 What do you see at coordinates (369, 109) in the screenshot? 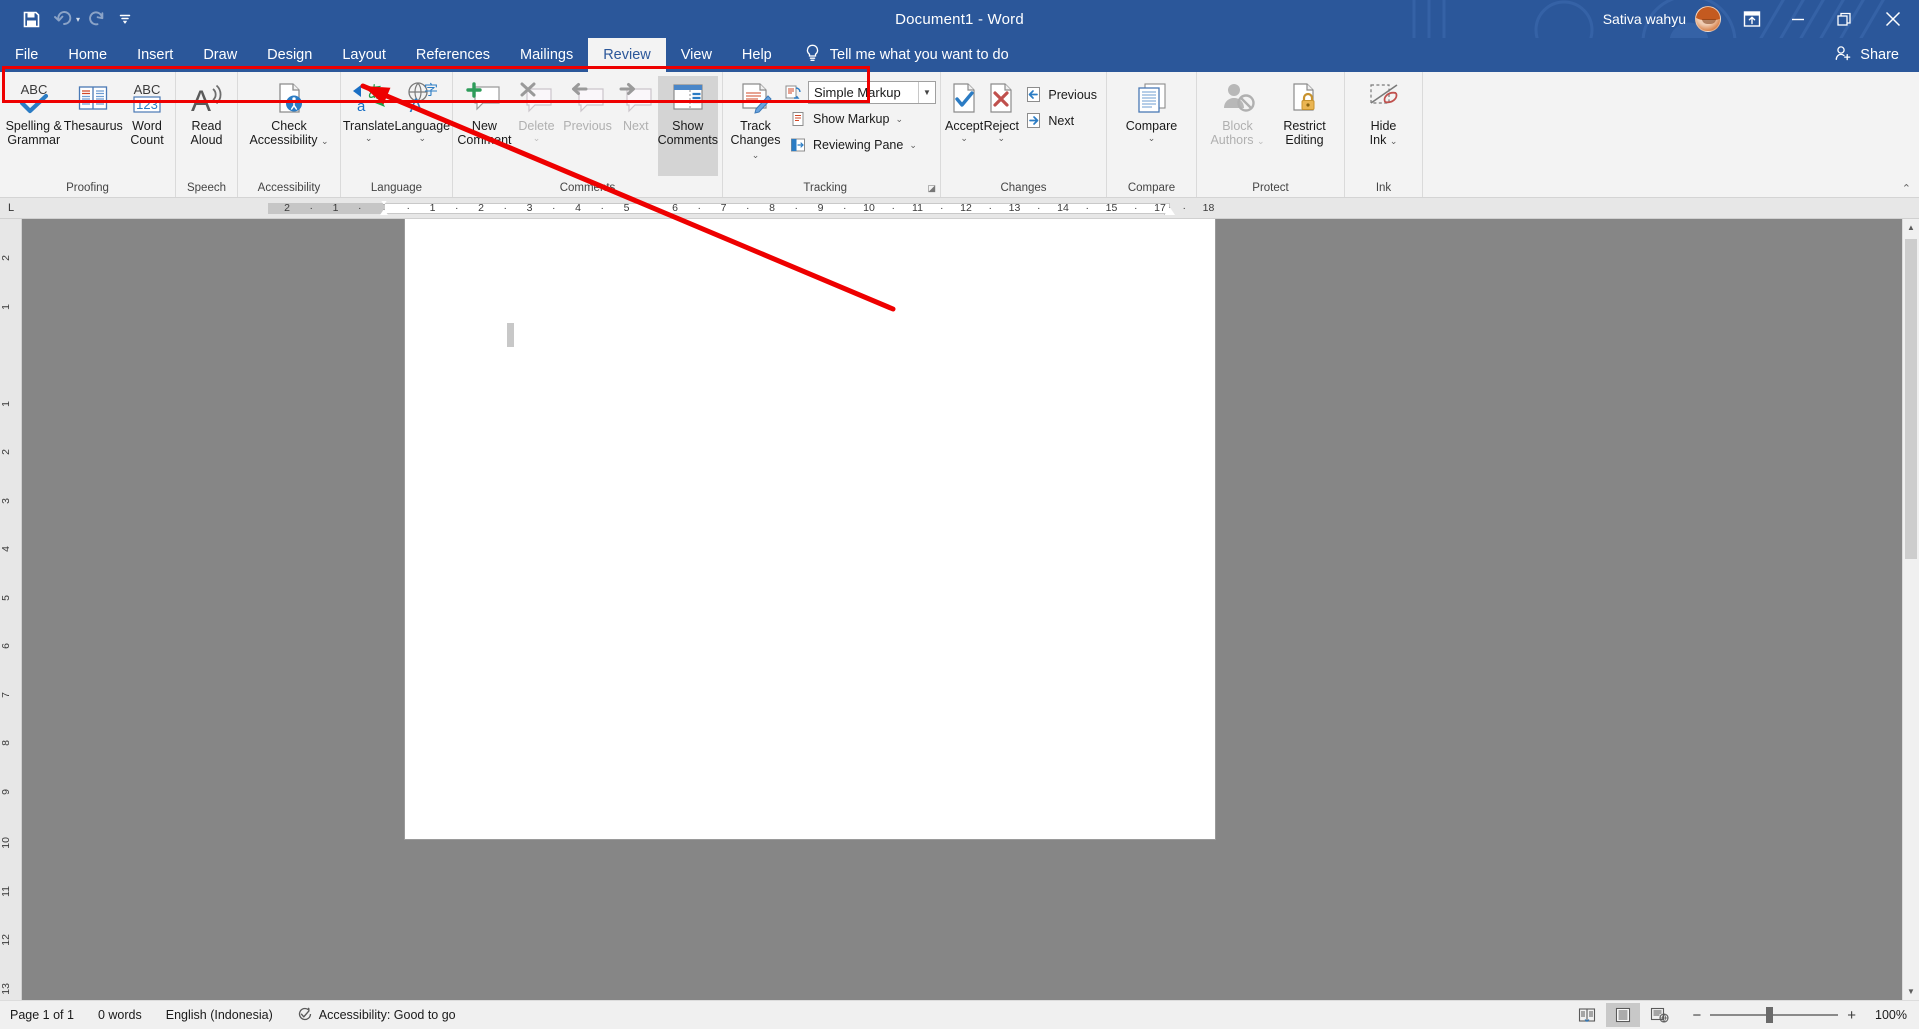
I see `translate-button: aあ Translate ⌄` at bounding box center [369, 109].